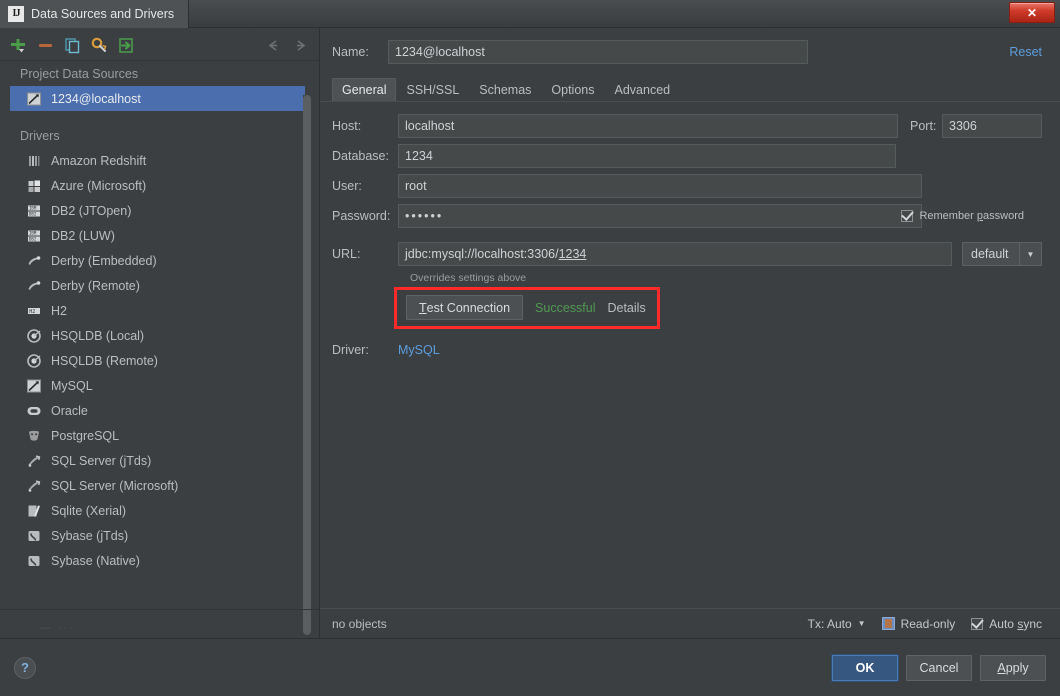 The width and height of the screenshot is (1060, 696). Describe the element at coordinates (939, 667) in the screenshot. I see `cancel-button: Cancel` at that location.